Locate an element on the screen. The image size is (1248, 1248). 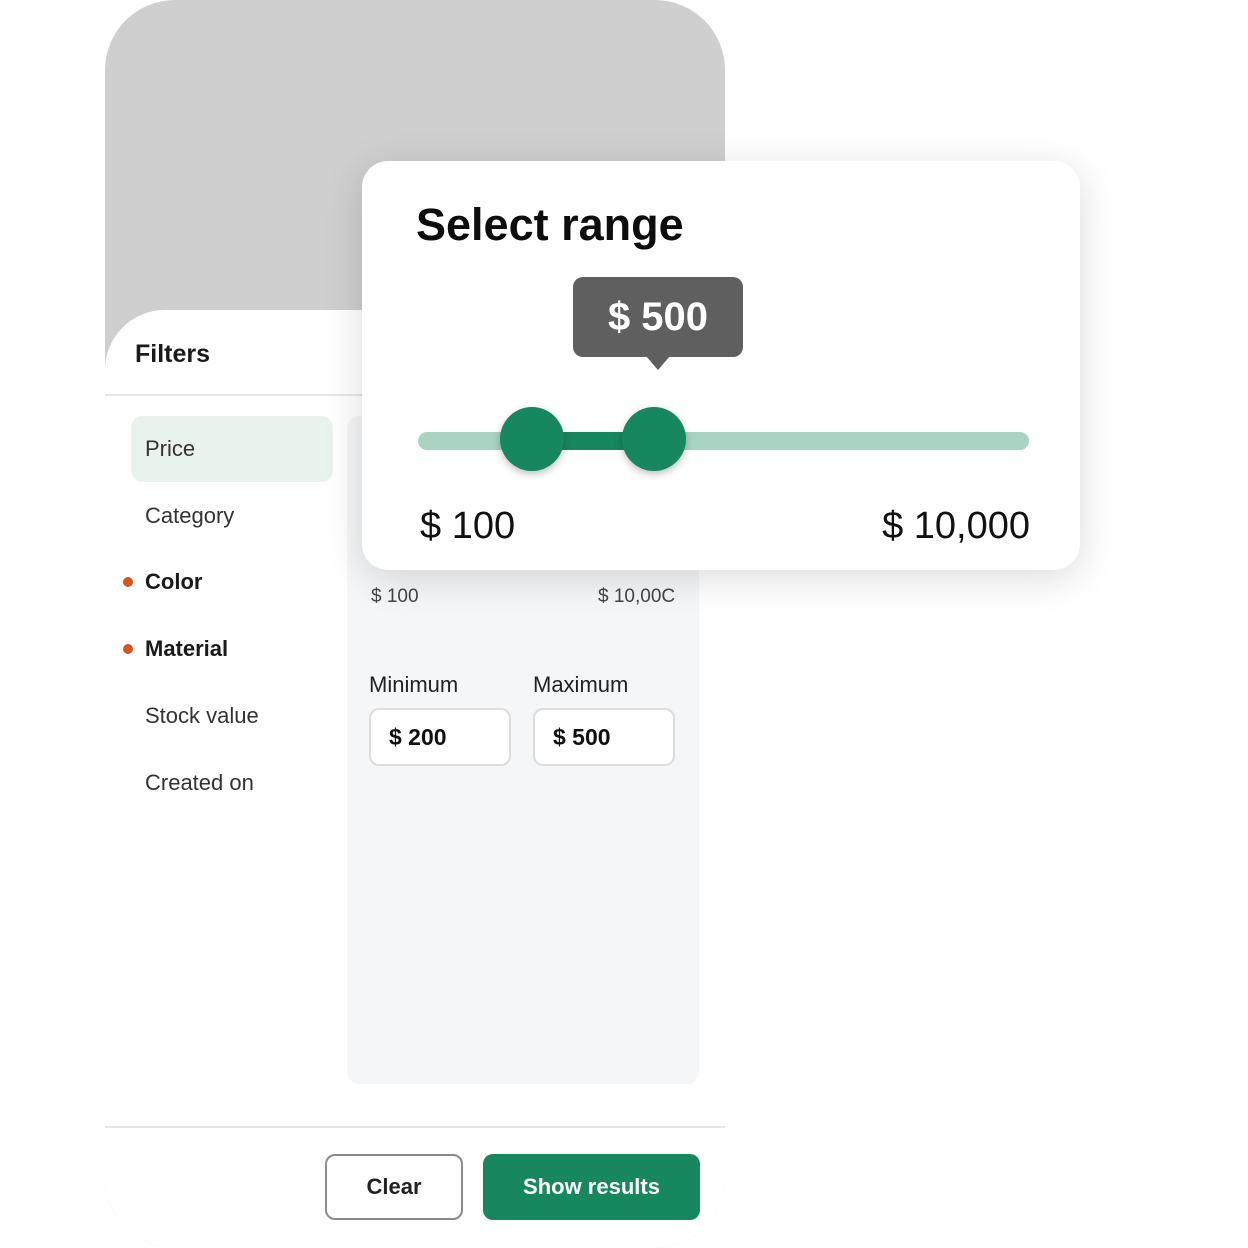
filter-item-created-on: Created on is located at coordinates (232, 783).